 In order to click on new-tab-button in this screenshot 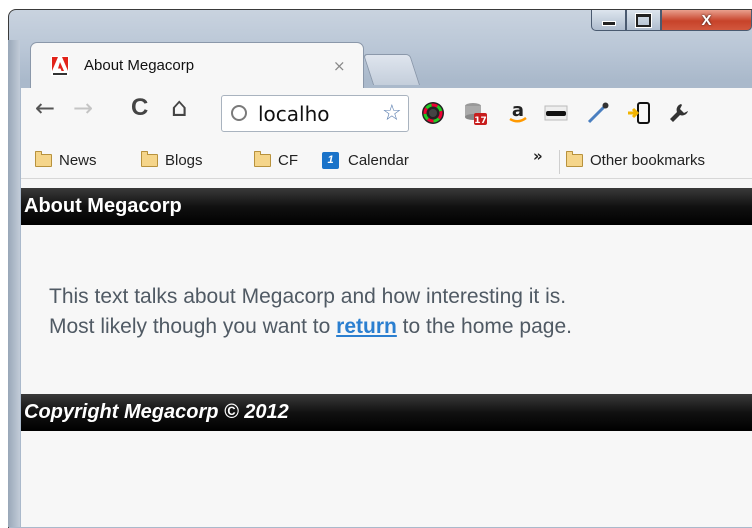, I will do `click(391, 69)`.